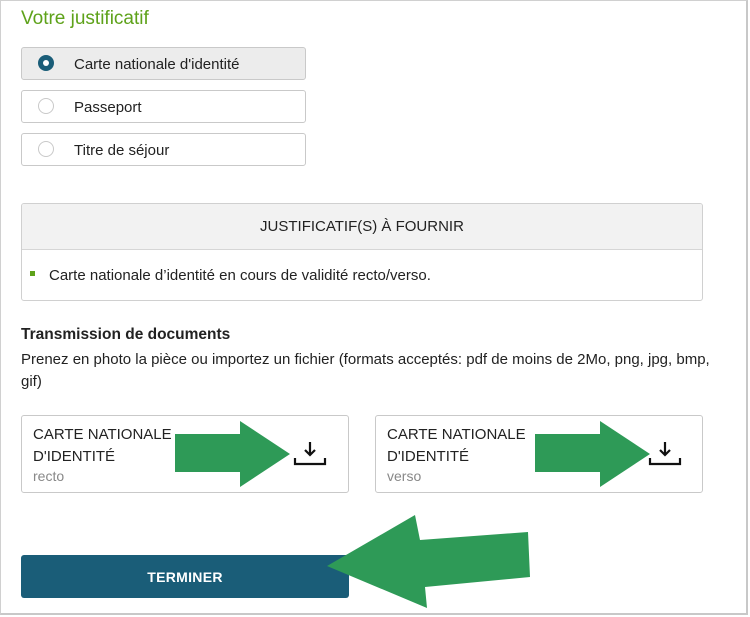  I want to click on radio-option-carte-identite: Carte nationale d'identité, so click(163, 63).